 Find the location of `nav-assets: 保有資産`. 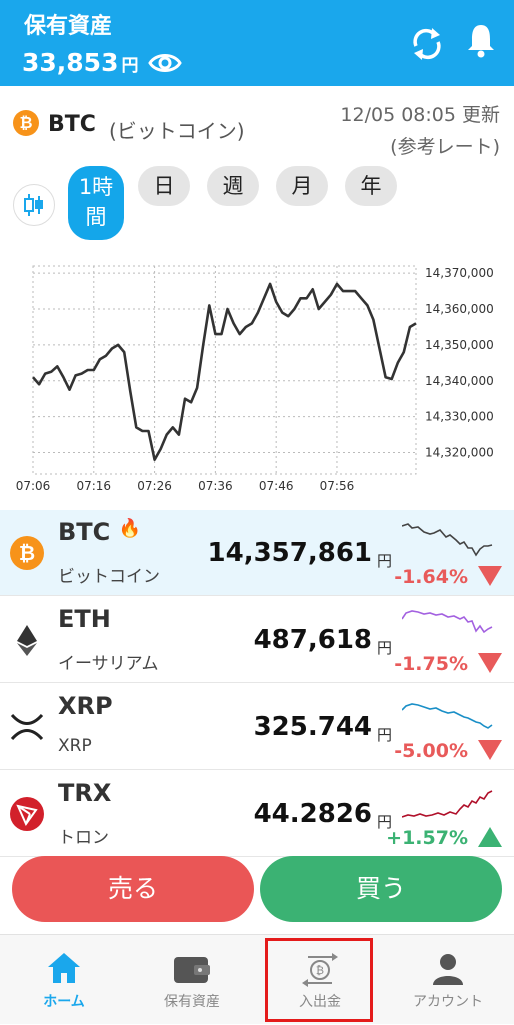

nav-assets: 保有資産 is located at coordinates (192, 980).